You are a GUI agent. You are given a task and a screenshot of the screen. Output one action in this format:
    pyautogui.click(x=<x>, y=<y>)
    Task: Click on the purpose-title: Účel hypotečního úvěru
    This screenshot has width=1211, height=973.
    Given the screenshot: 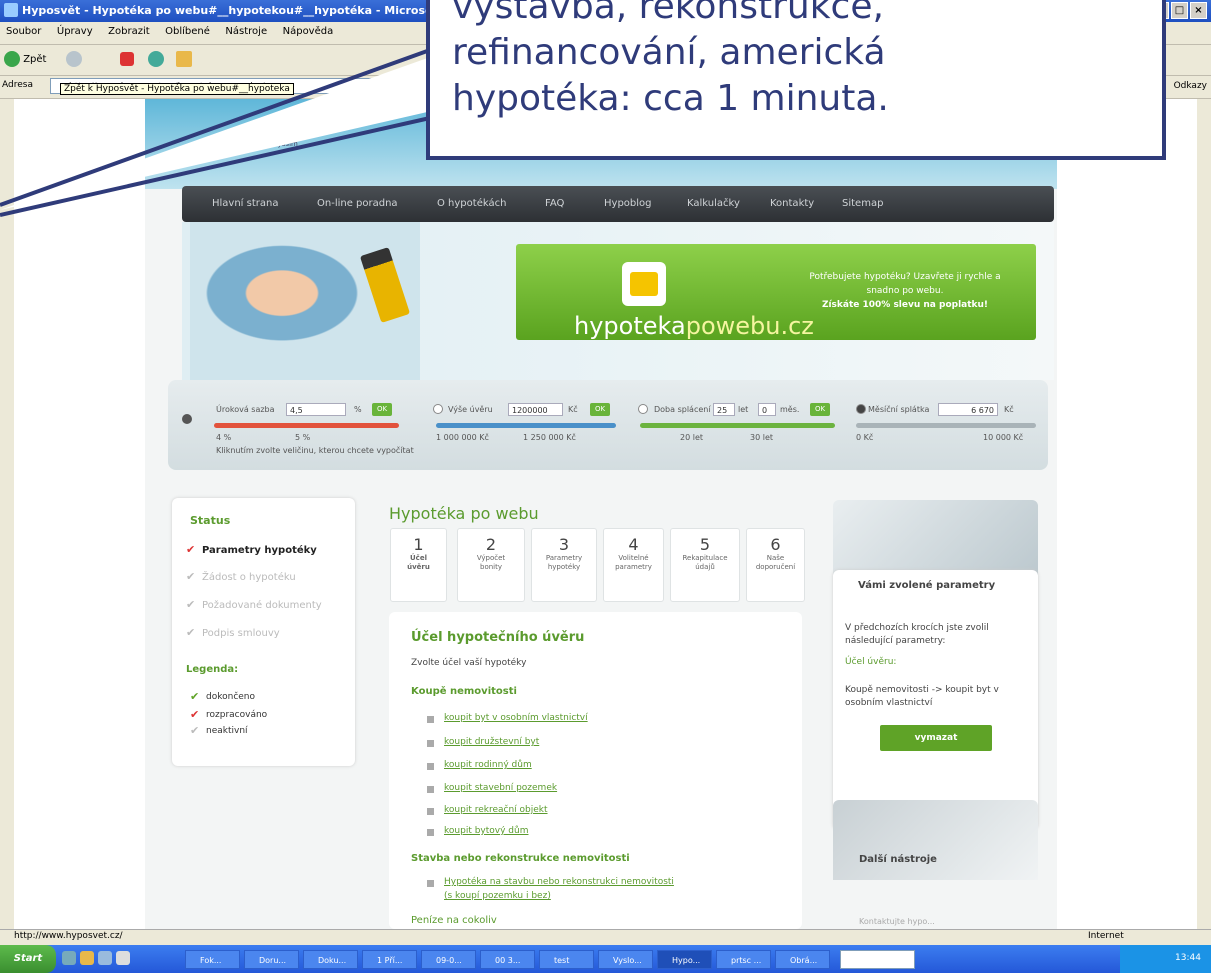 What is the action you would take?
    pyautogui.click(x=498, y=637)
    